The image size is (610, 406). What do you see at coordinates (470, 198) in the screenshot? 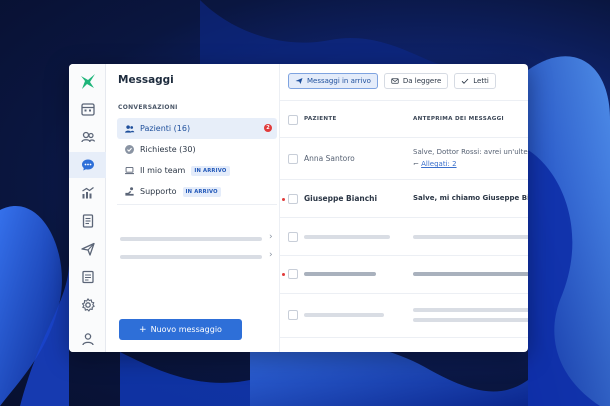
I see `message-preview: Salve, mi chiamo Giuseppe Bianchi e ho` at bounding box center [470, 198].